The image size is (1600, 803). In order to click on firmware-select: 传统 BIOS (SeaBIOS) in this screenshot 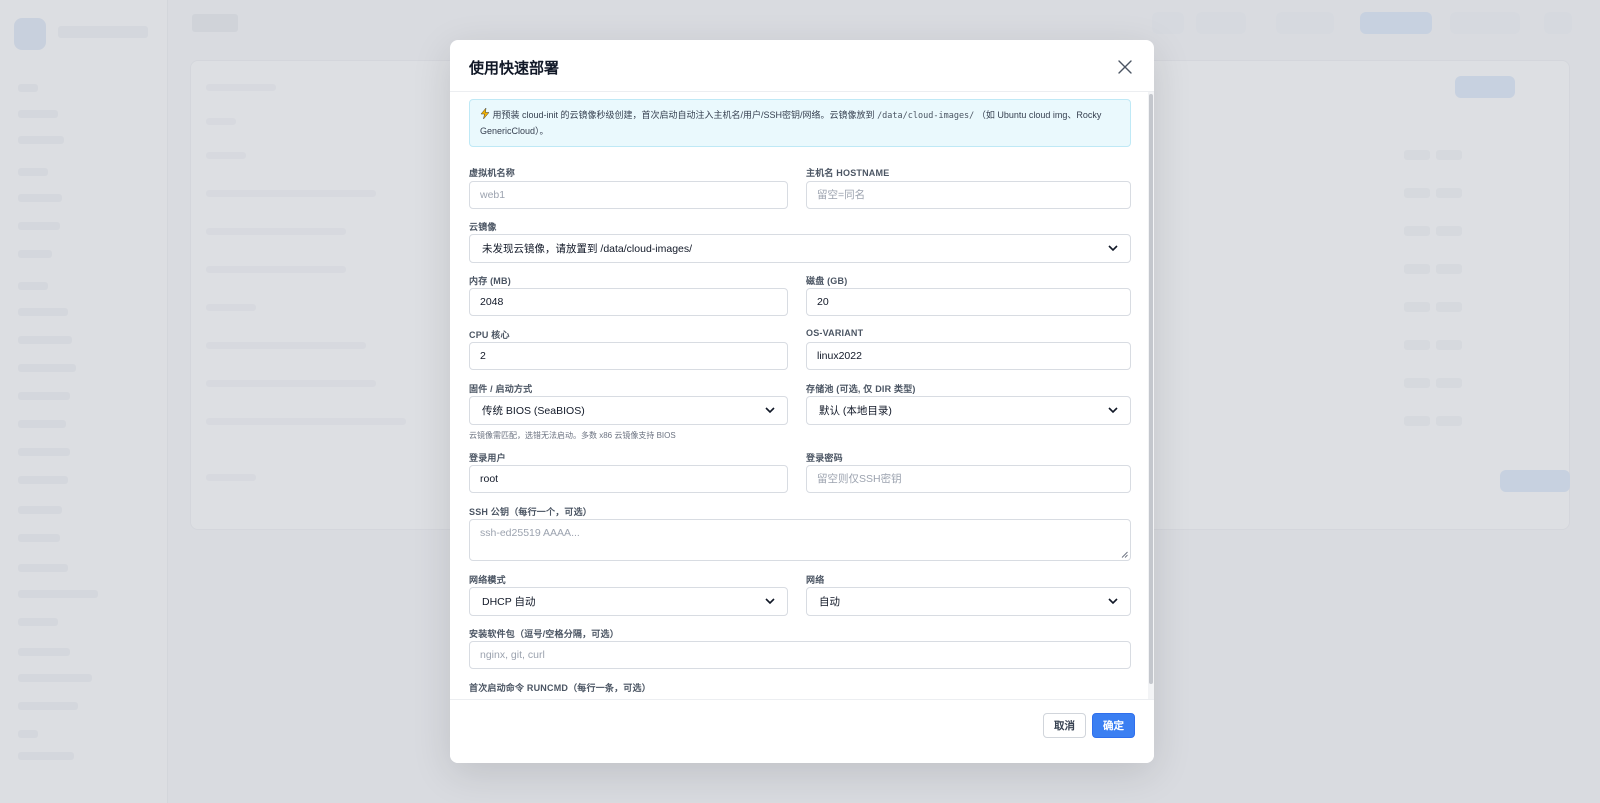, I will do `click(628, 410)`.